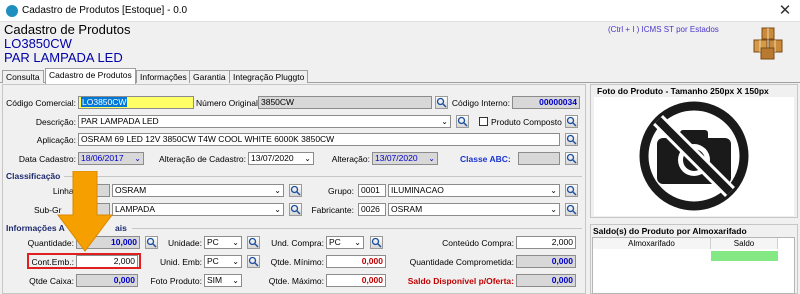  Describe the element at coordinates (131, 190) in the screenshot. I see `linha-value: OSRAM` at that location.